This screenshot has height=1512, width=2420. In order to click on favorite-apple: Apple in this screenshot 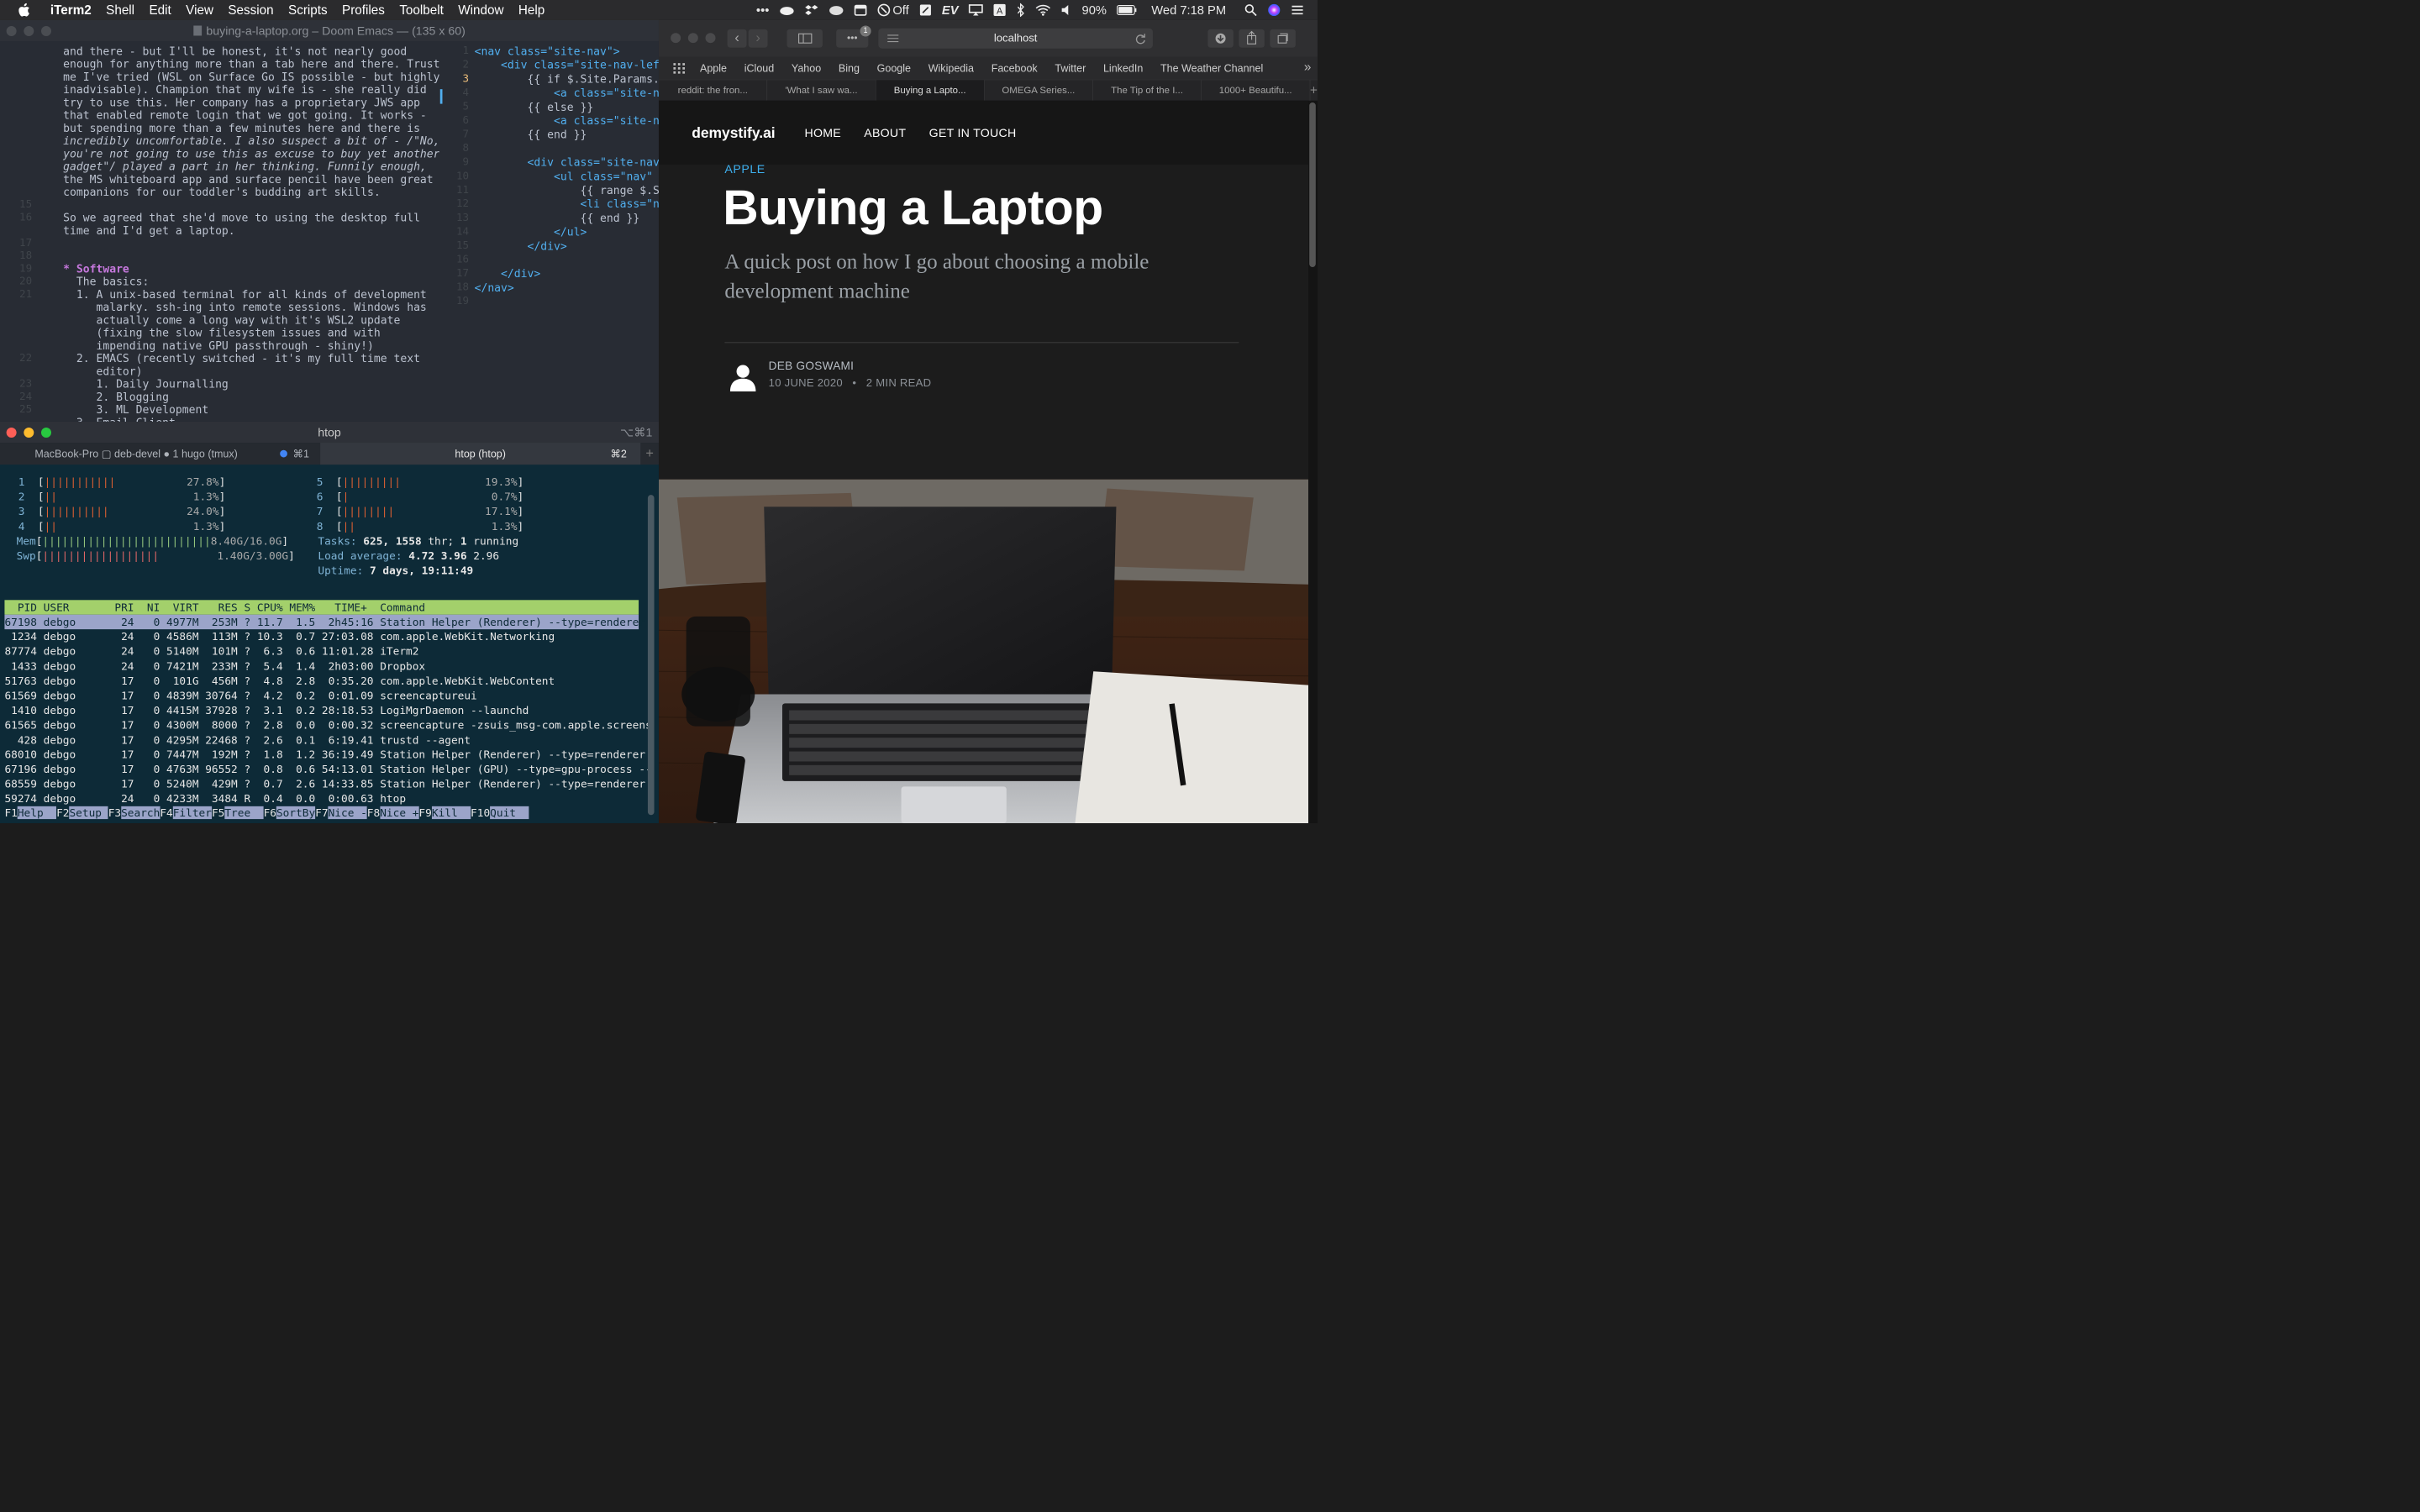, I will do `click(713, 68)`.